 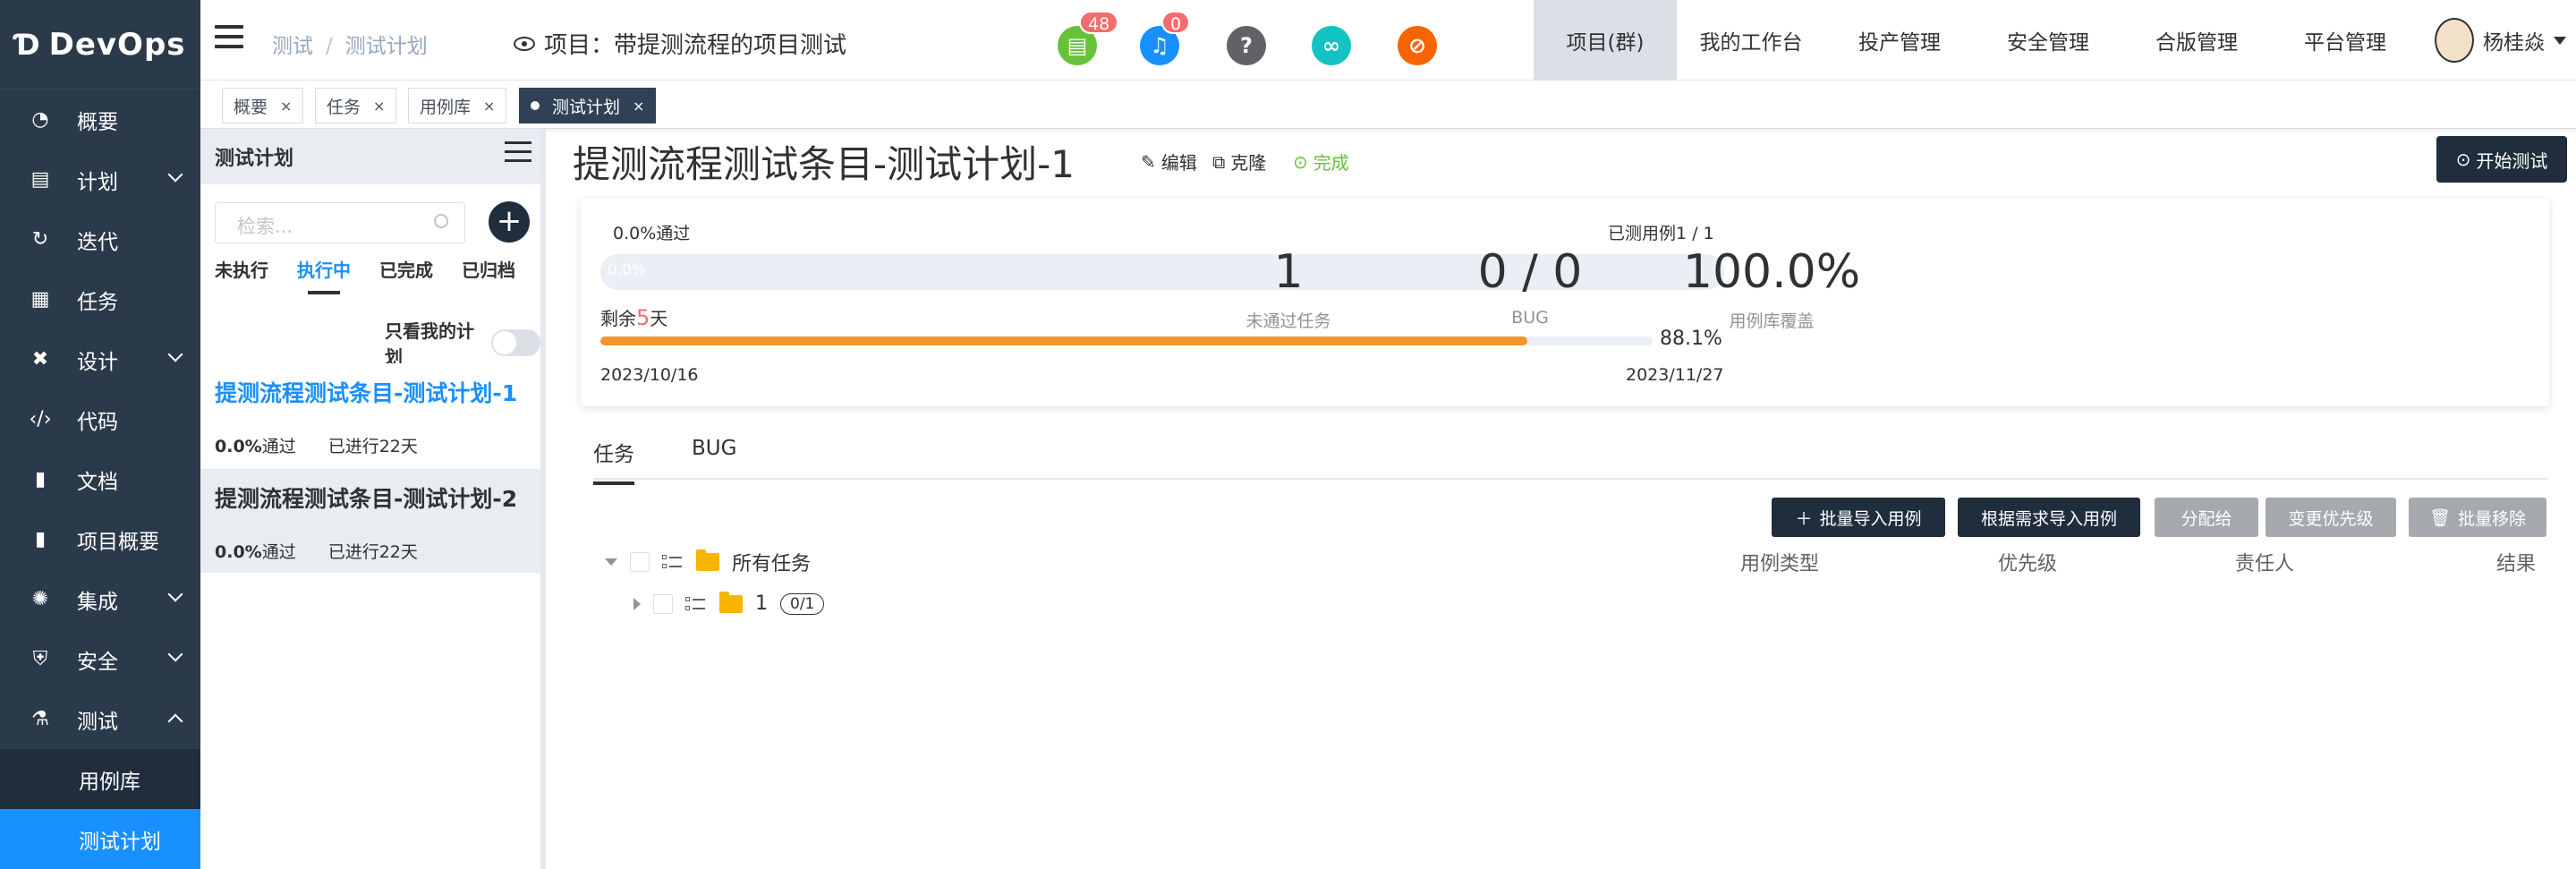 What do you see at coordinates (488, 275) in the screenshot?
I see `plan-tab-3: 已归档` at bounding box center [488, 275].